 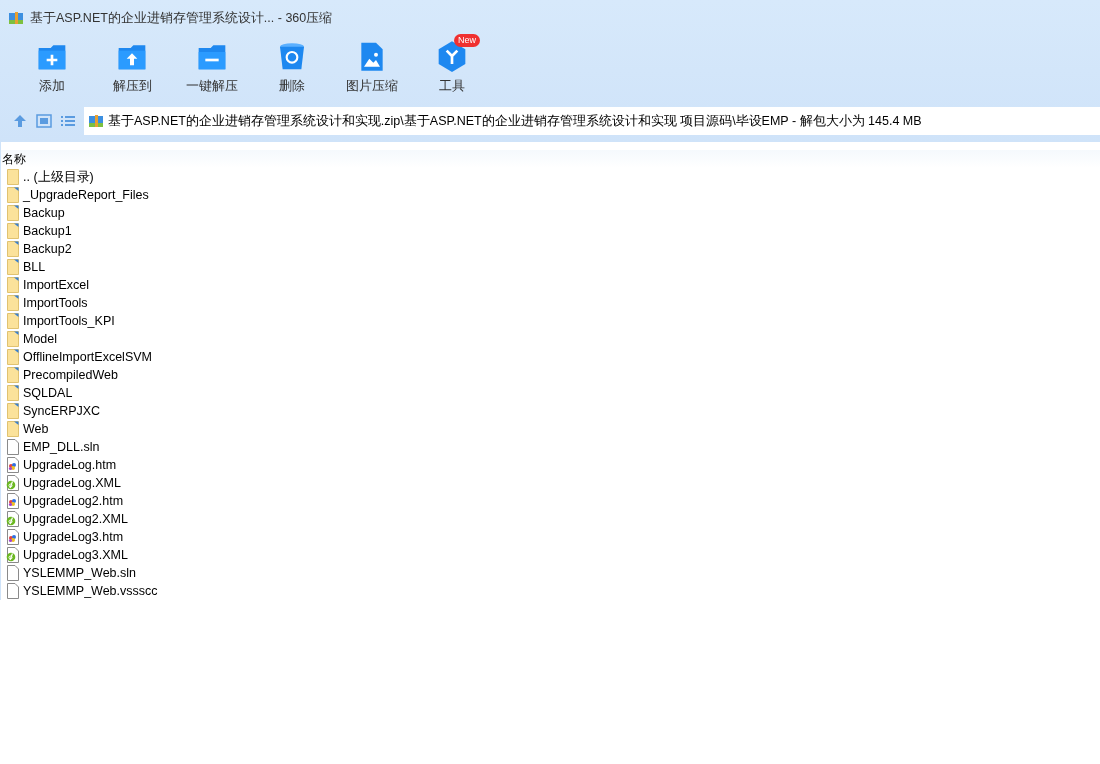 What do you see at coordinates (56, 285) in the screenshot?
I see `file-name: ImportExcel` at bounding box center [56, 285].